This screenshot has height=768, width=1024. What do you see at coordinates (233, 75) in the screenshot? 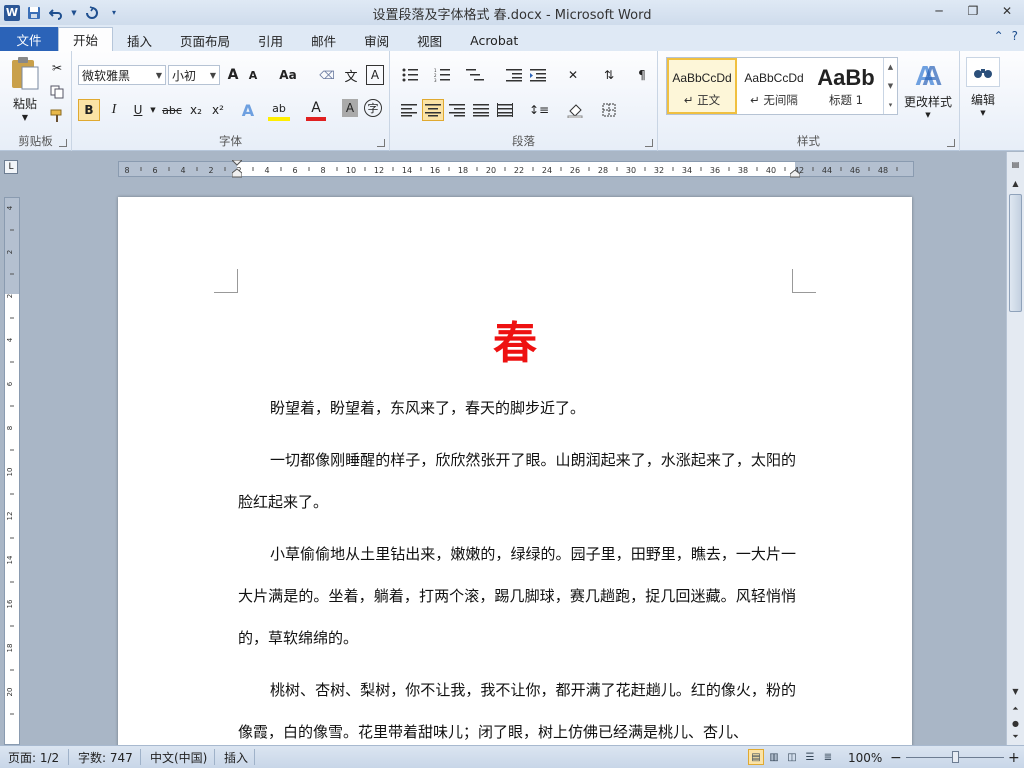
I see `grow-font-button: A` at bounding box center [233, 75].